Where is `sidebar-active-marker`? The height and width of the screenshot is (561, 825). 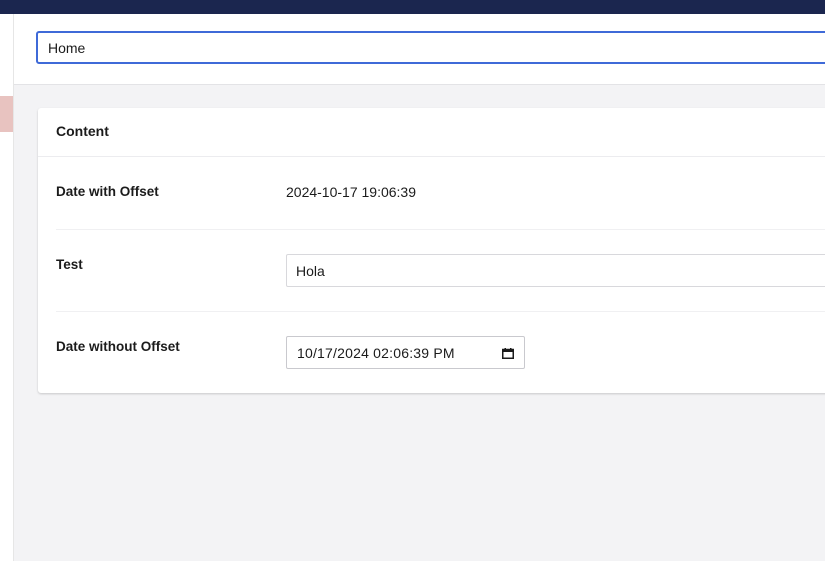
sidebar-active-marker is located at coordinates (6, 114).